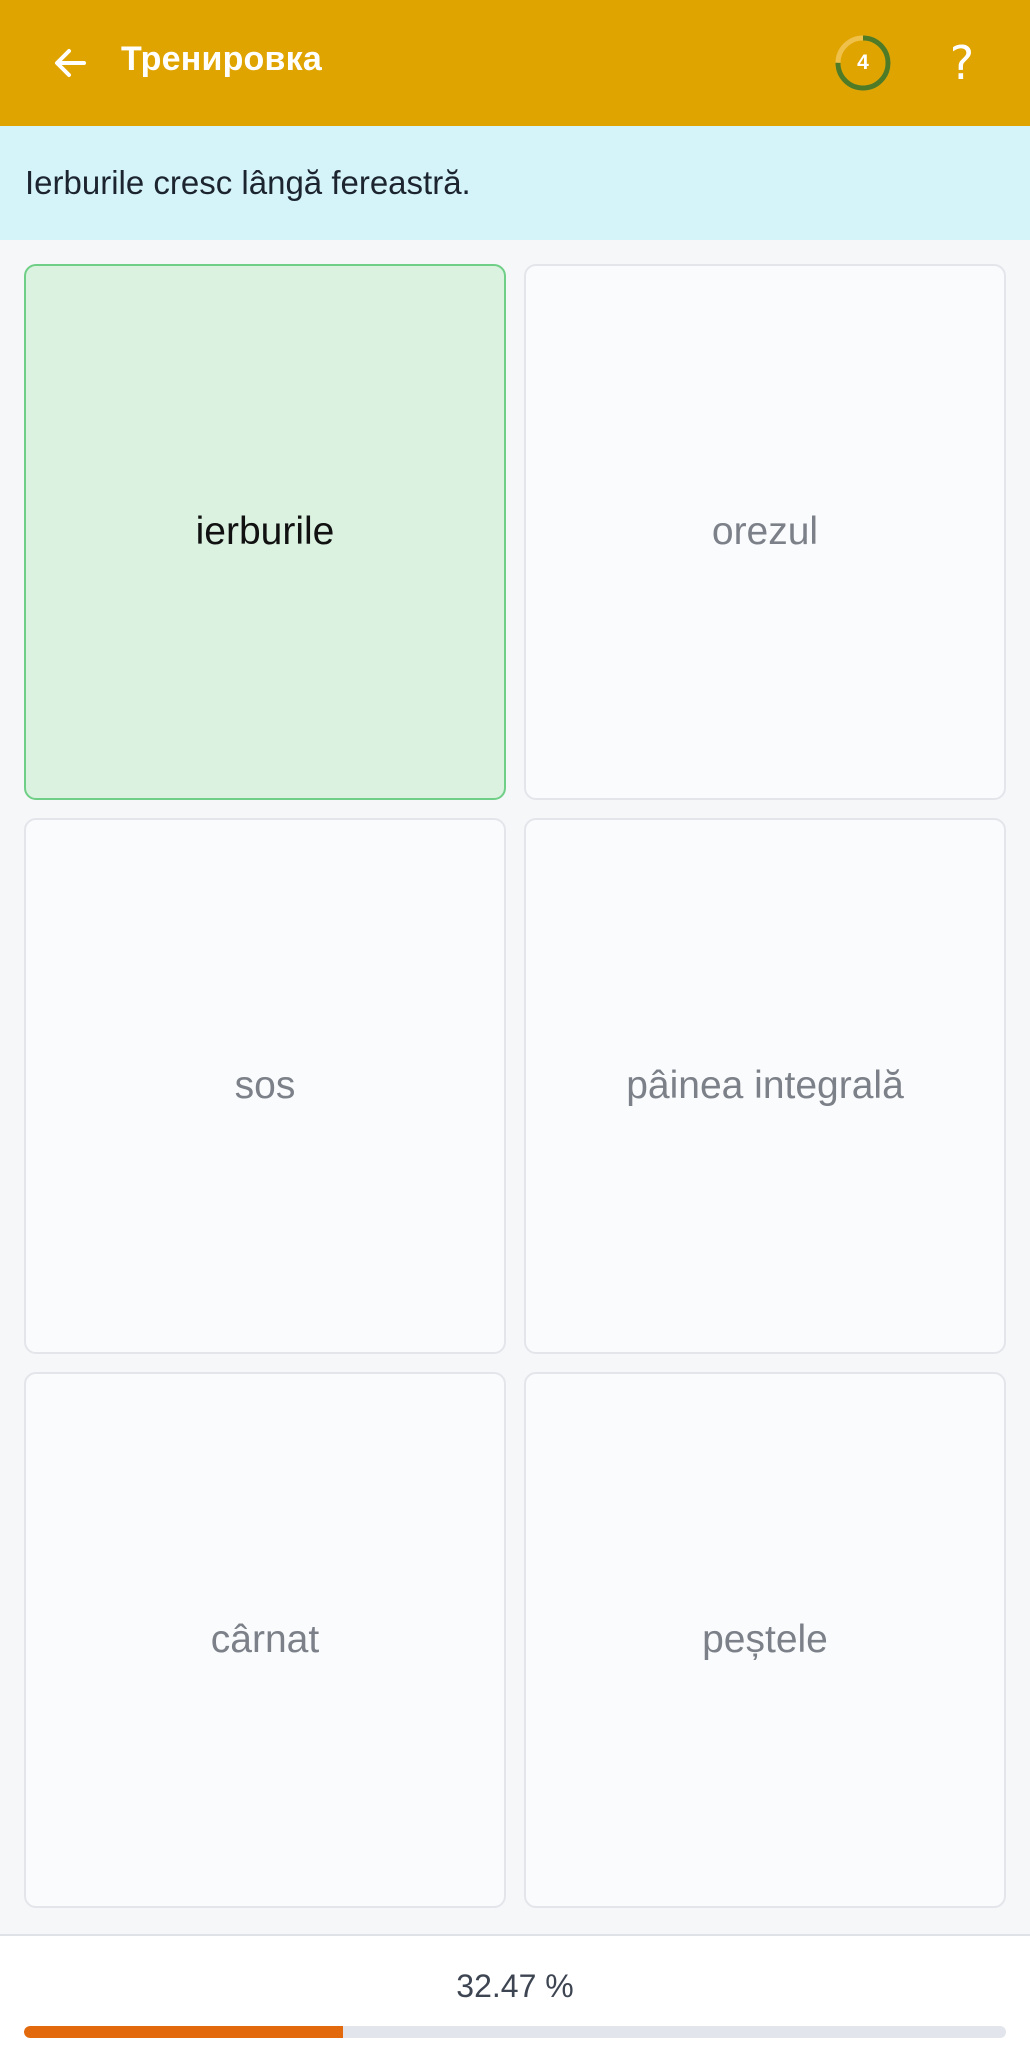  What do you see at coordinates (183, 2032) in the screenshot?
I see `progress-bar-fill` at bounding box center [183, 2032].